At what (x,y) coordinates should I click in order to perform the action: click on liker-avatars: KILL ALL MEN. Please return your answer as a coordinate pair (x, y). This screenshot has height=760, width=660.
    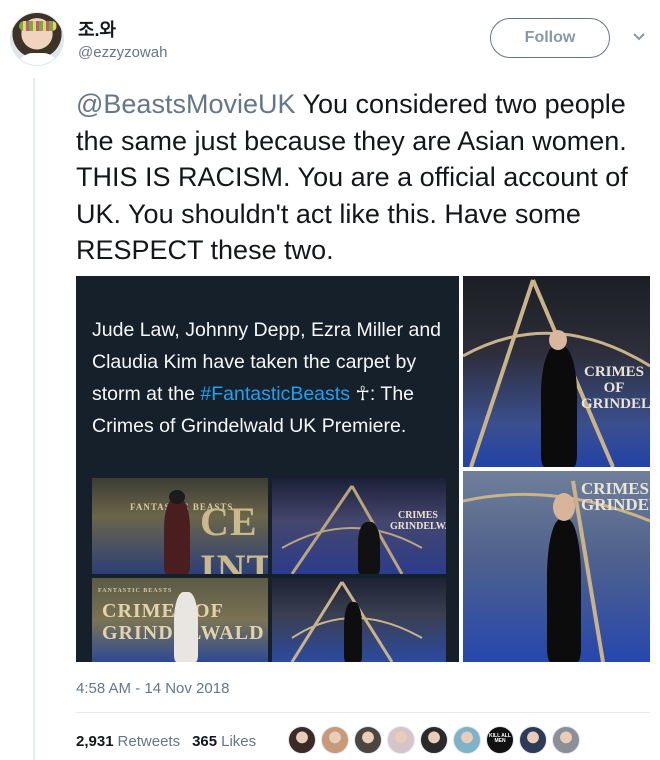
    Looking at the image, I should click on (436, 740).